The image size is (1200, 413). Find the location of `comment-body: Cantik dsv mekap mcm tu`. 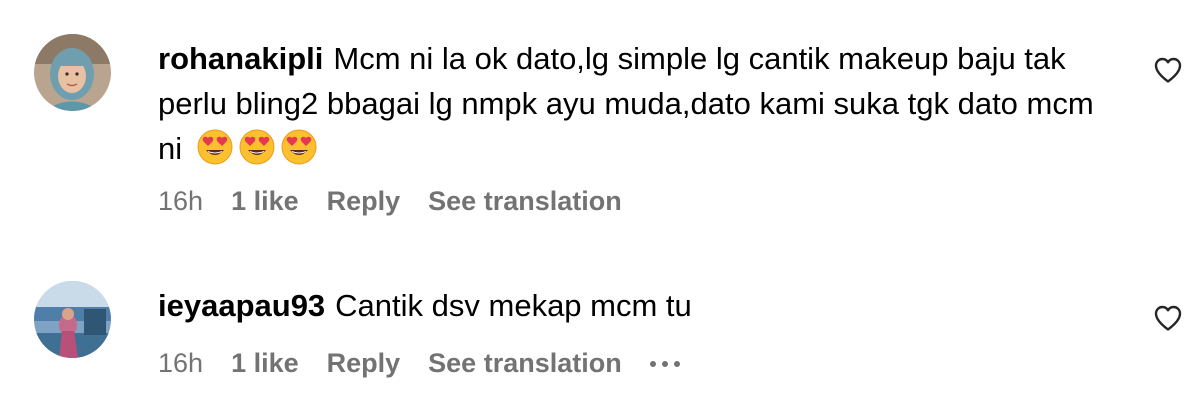

comment-body: Cantik dsv mekap mcm tu is located at coordinates (513, 305).